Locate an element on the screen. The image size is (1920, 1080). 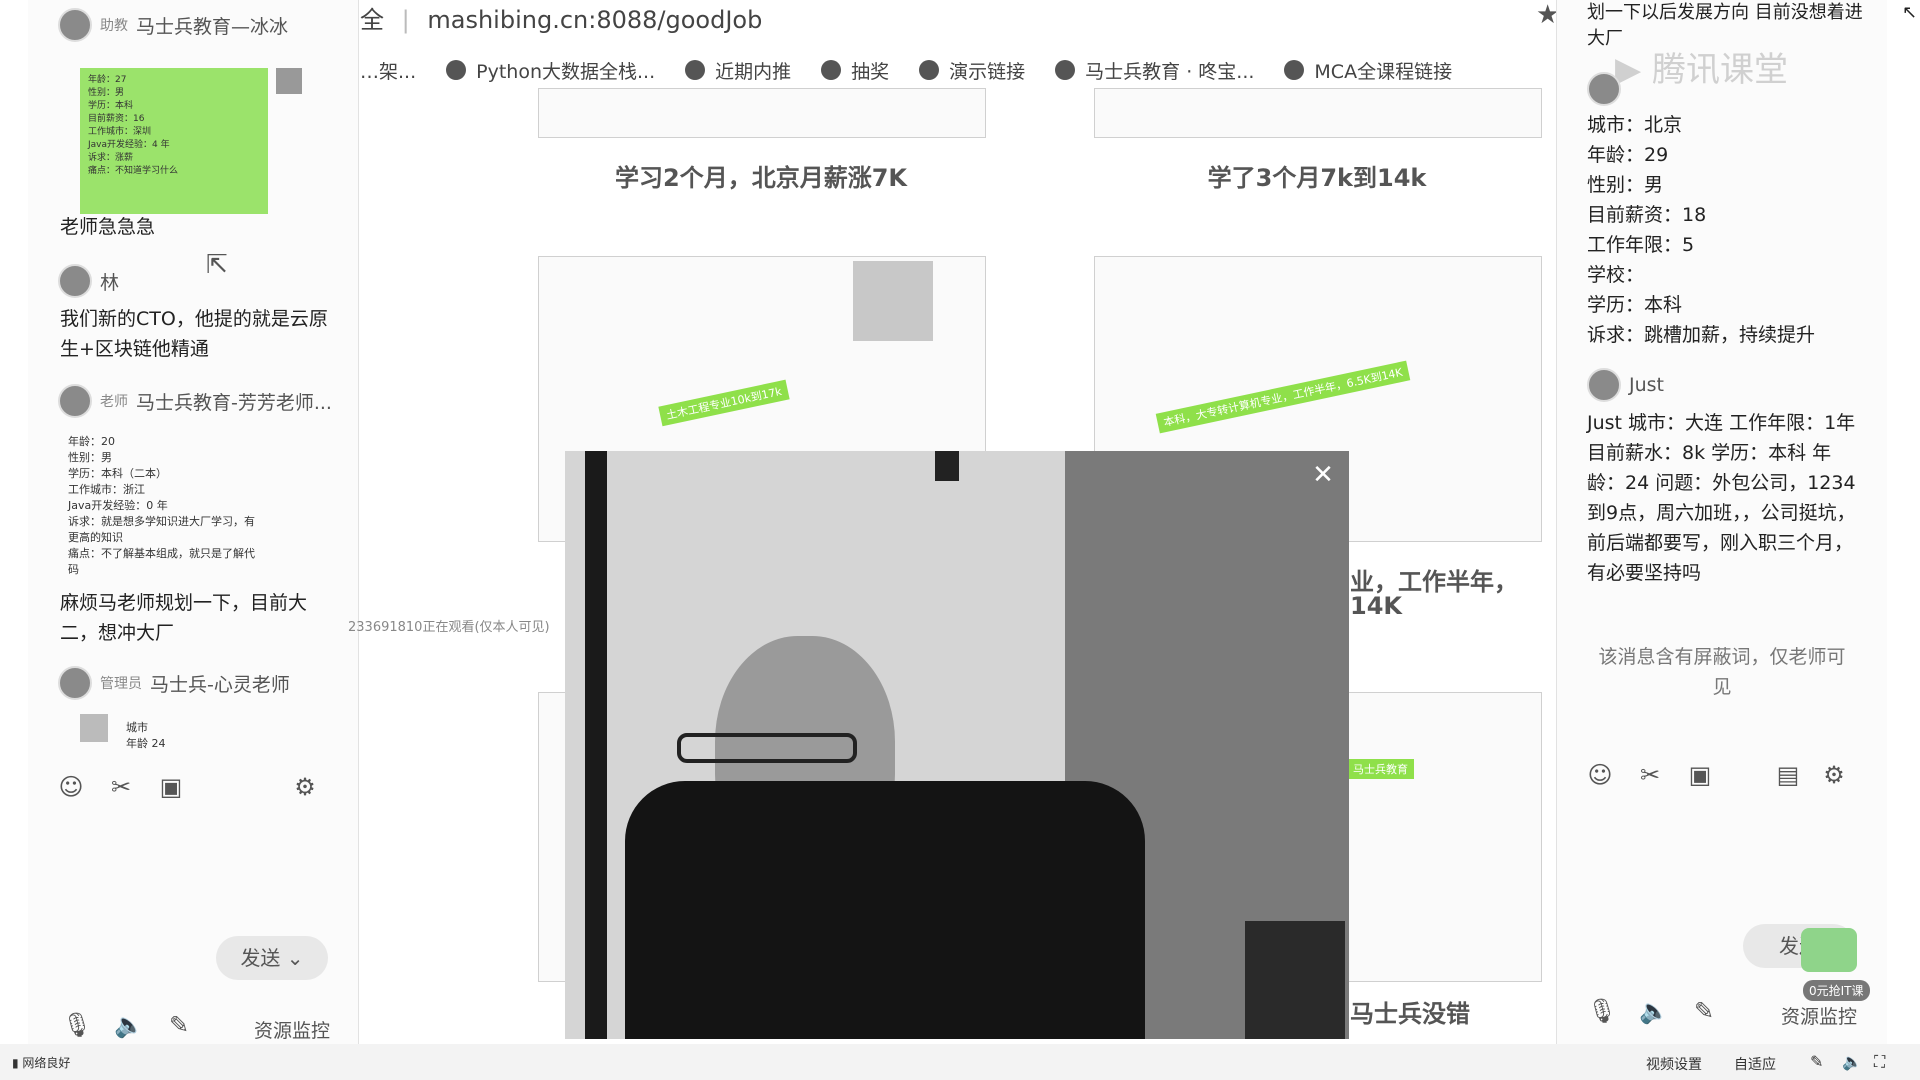
info-line: Java开发经验：0 年 is located at coordinates (118, 505).